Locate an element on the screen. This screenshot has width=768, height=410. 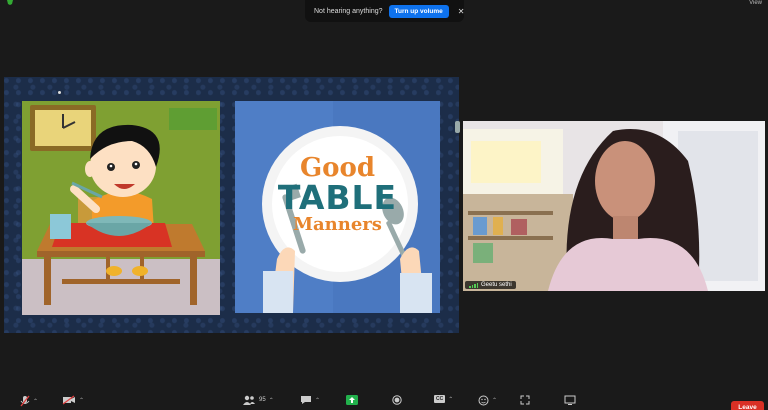
illustration-child-eating is located at coordinates (121, 208).